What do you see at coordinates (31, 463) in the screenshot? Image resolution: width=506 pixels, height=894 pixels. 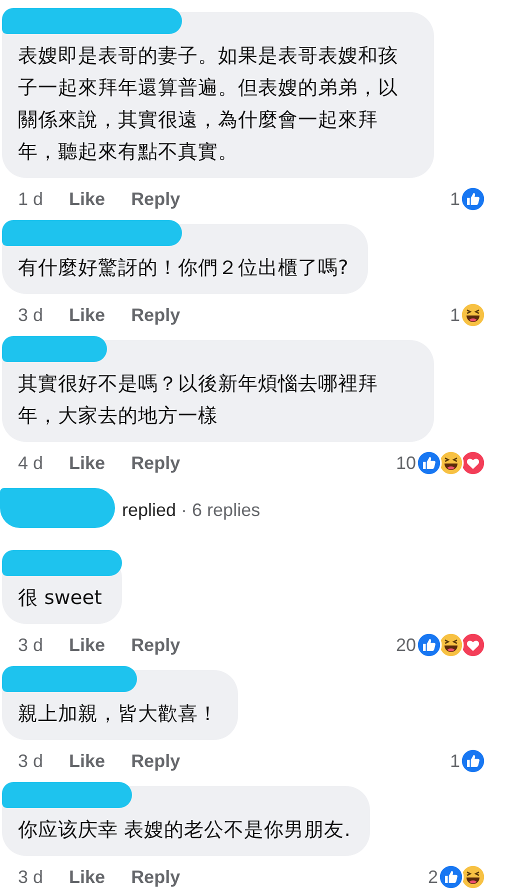 I see `comment-time: 4 d` at bounding box center [31, 463].